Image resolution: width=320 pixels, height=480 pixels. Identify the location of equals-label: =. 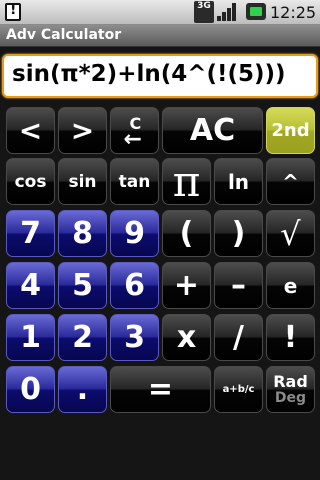
(160, 389).